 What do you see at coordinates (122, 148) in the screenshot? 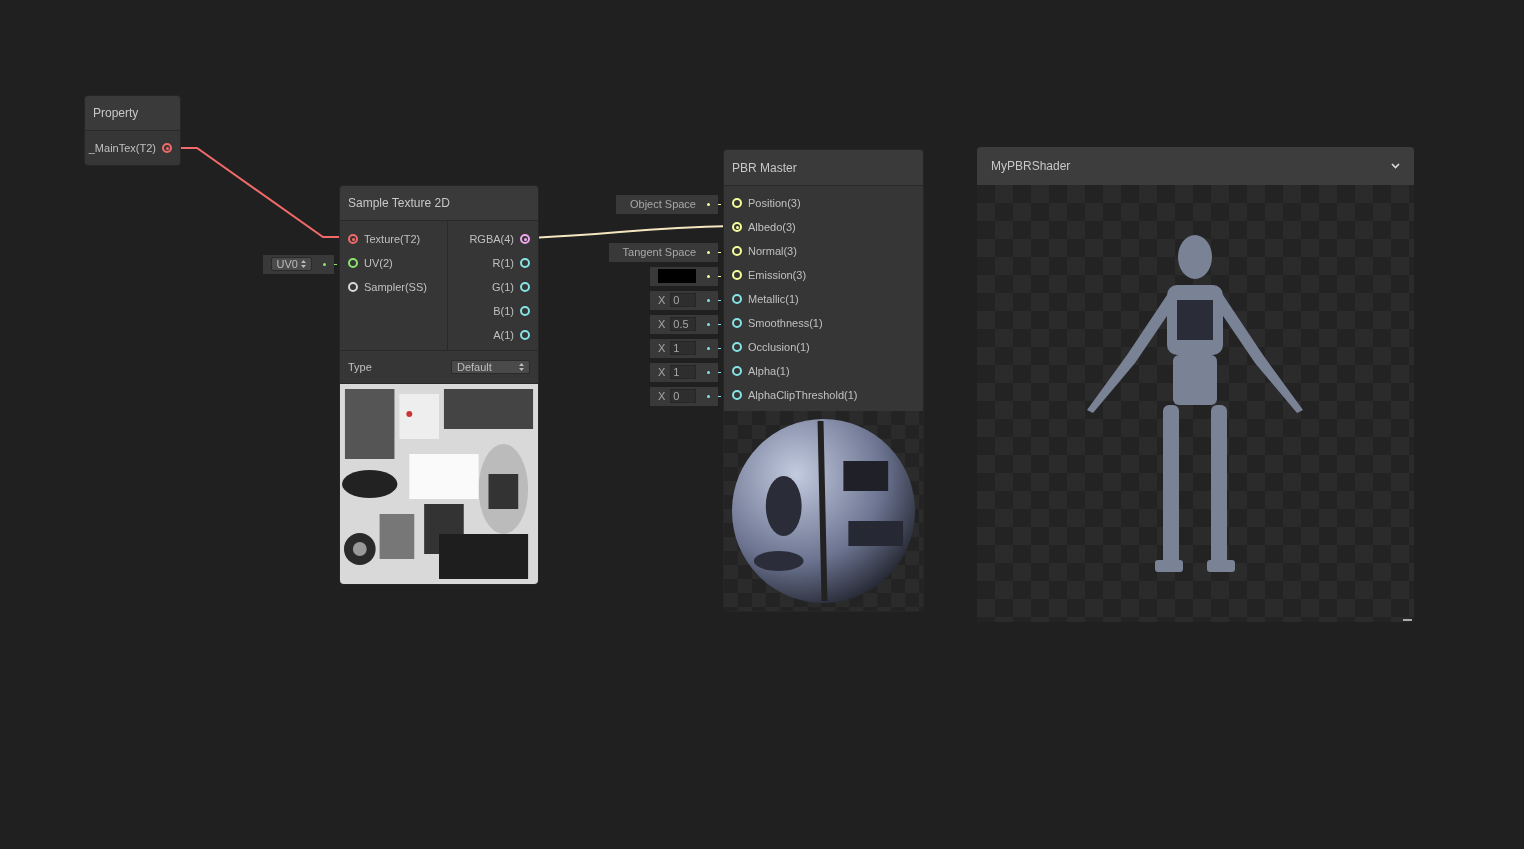
I see `port-label: _MainTex(T2)` at bounding box center [122, 148].